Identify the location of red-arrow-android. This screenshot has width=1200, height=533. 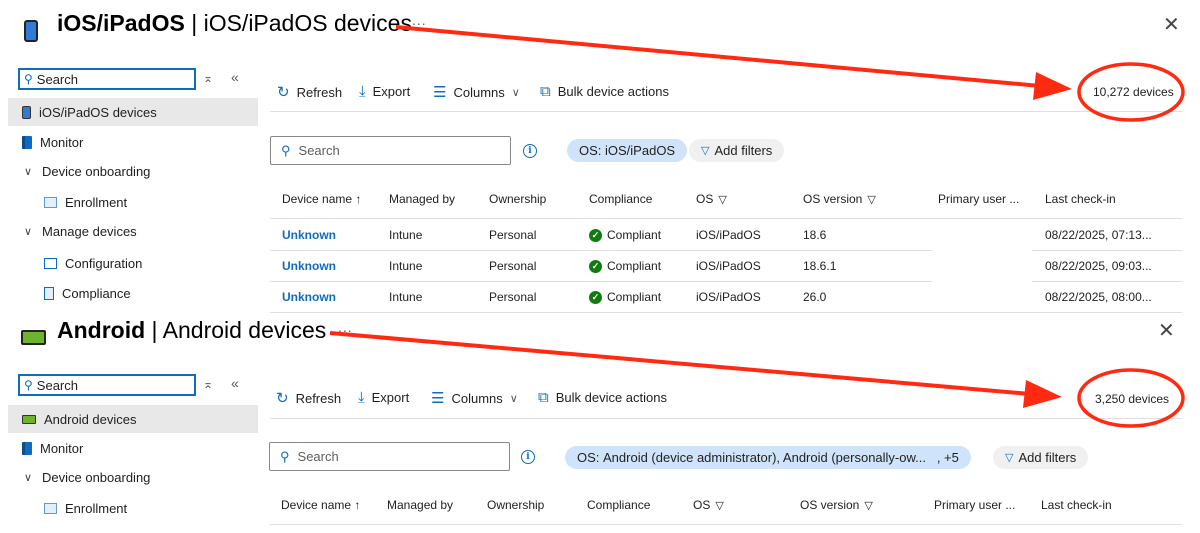
(695, 369).